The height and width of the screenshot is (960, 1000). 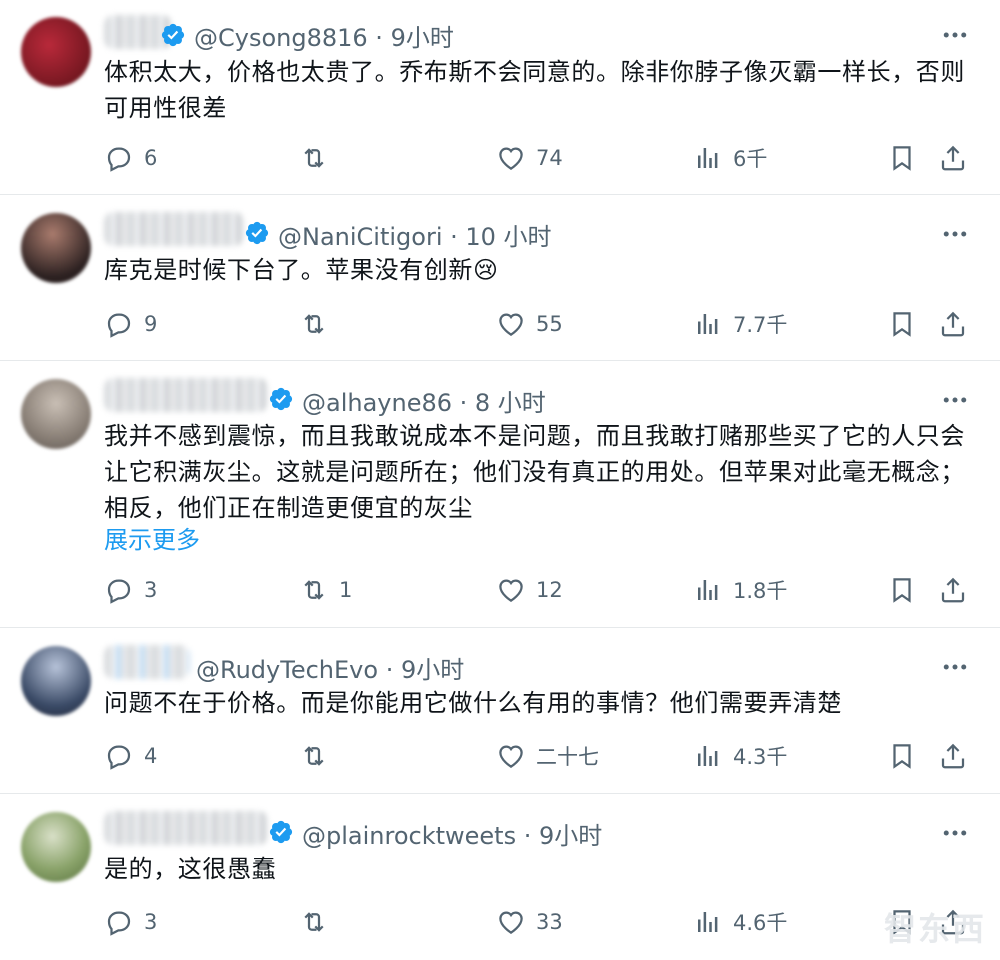 What do you see at coordinates (151, 756) in the screenshot?
I see `reply-count: 4` at bounding box center [151, 756].